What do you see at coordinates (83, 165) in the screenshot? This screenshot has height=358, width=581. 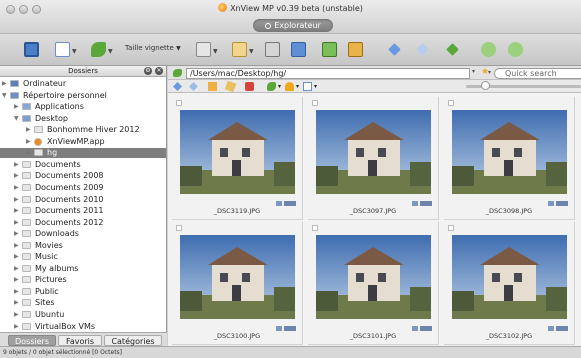 I see `sidebar-item-documents: ▶ Documents` at bounding box center [83, 165].